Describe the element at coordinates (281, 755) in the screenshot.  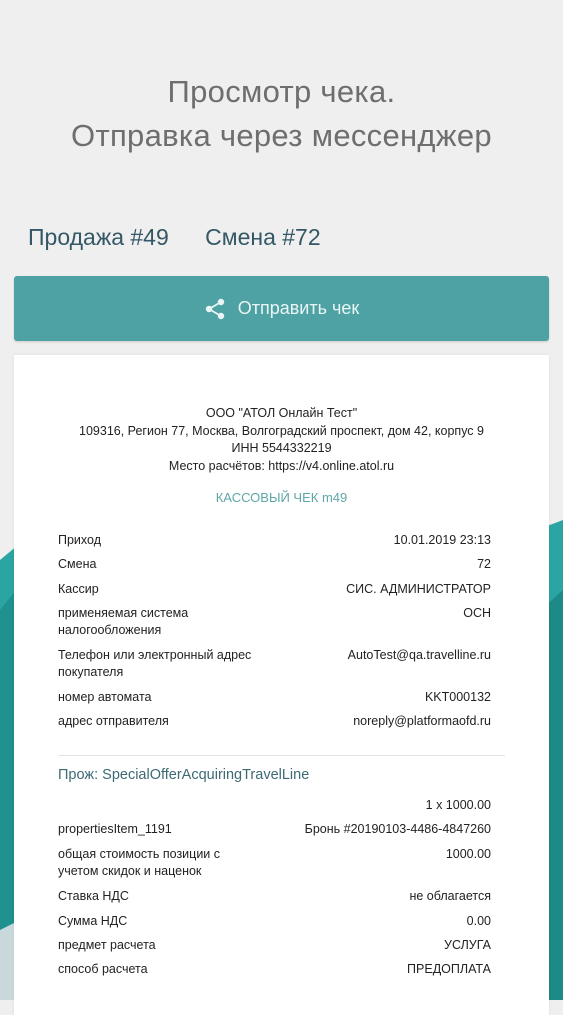
I see `divider` at that location.